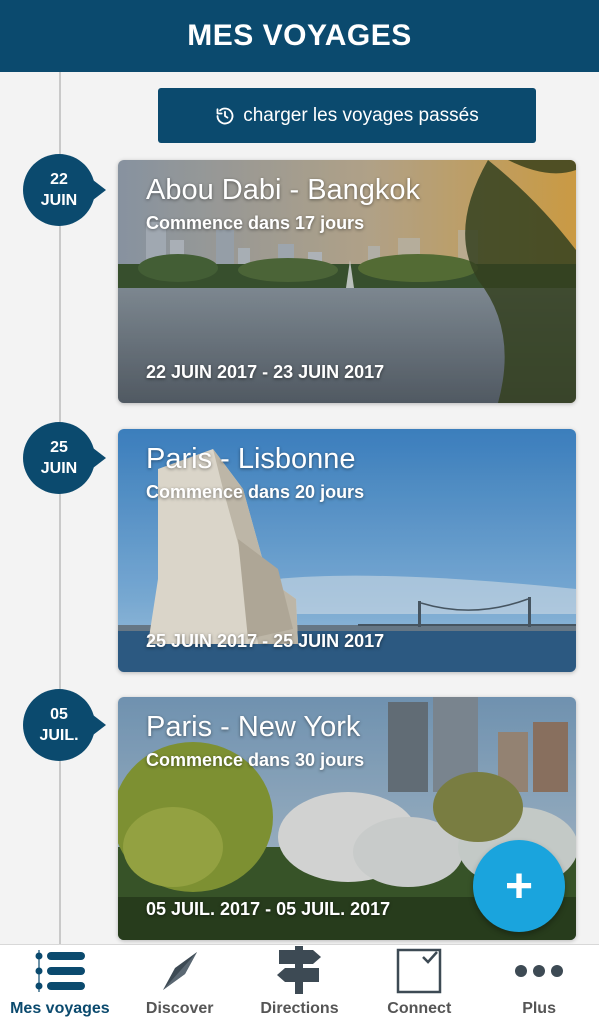 The image size is (599, 1024). I want to click on trip-countdown: Commence dans 17 jours, so click(255, 223).